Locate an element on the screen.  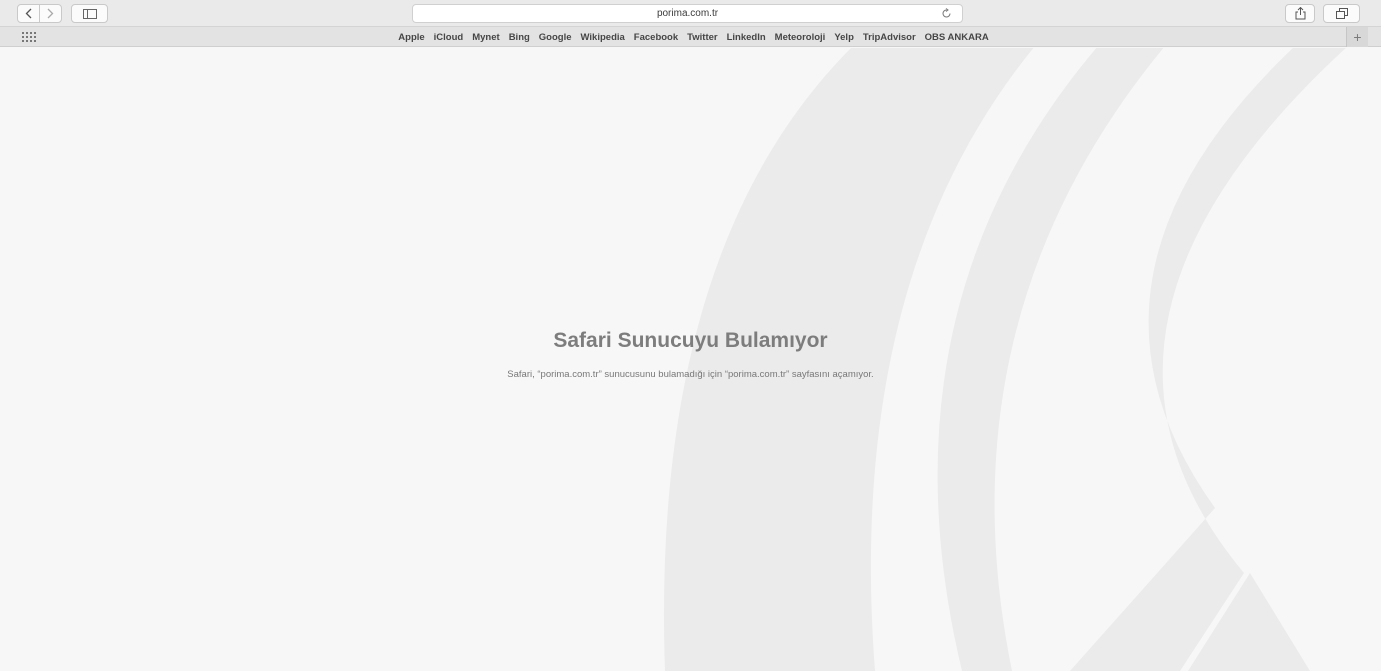
share-button is located at coordinates (1300, 13).